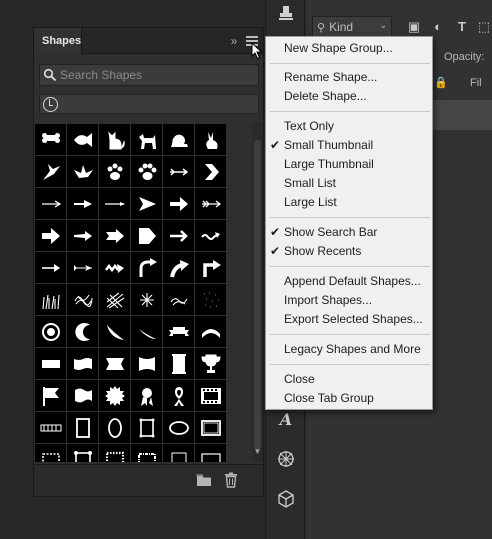  Describe the element at coordinates (50, 395) in the screenshot. I see `shape-thumbnail-flag` at that location.